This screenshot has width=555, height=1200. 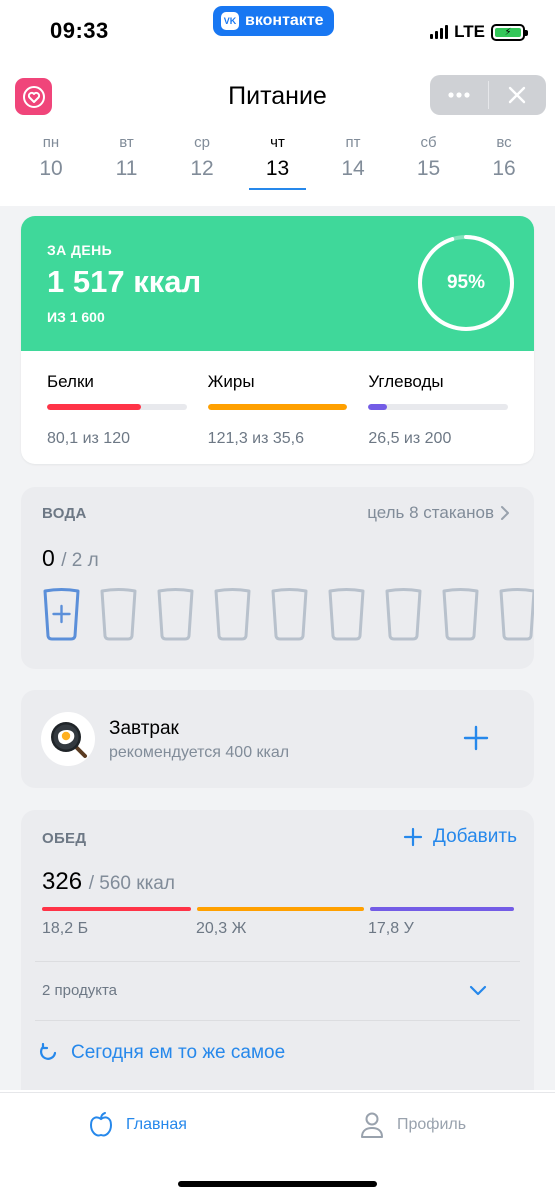 I want to click on add-breakfast-button, so click(x=476, y=738).